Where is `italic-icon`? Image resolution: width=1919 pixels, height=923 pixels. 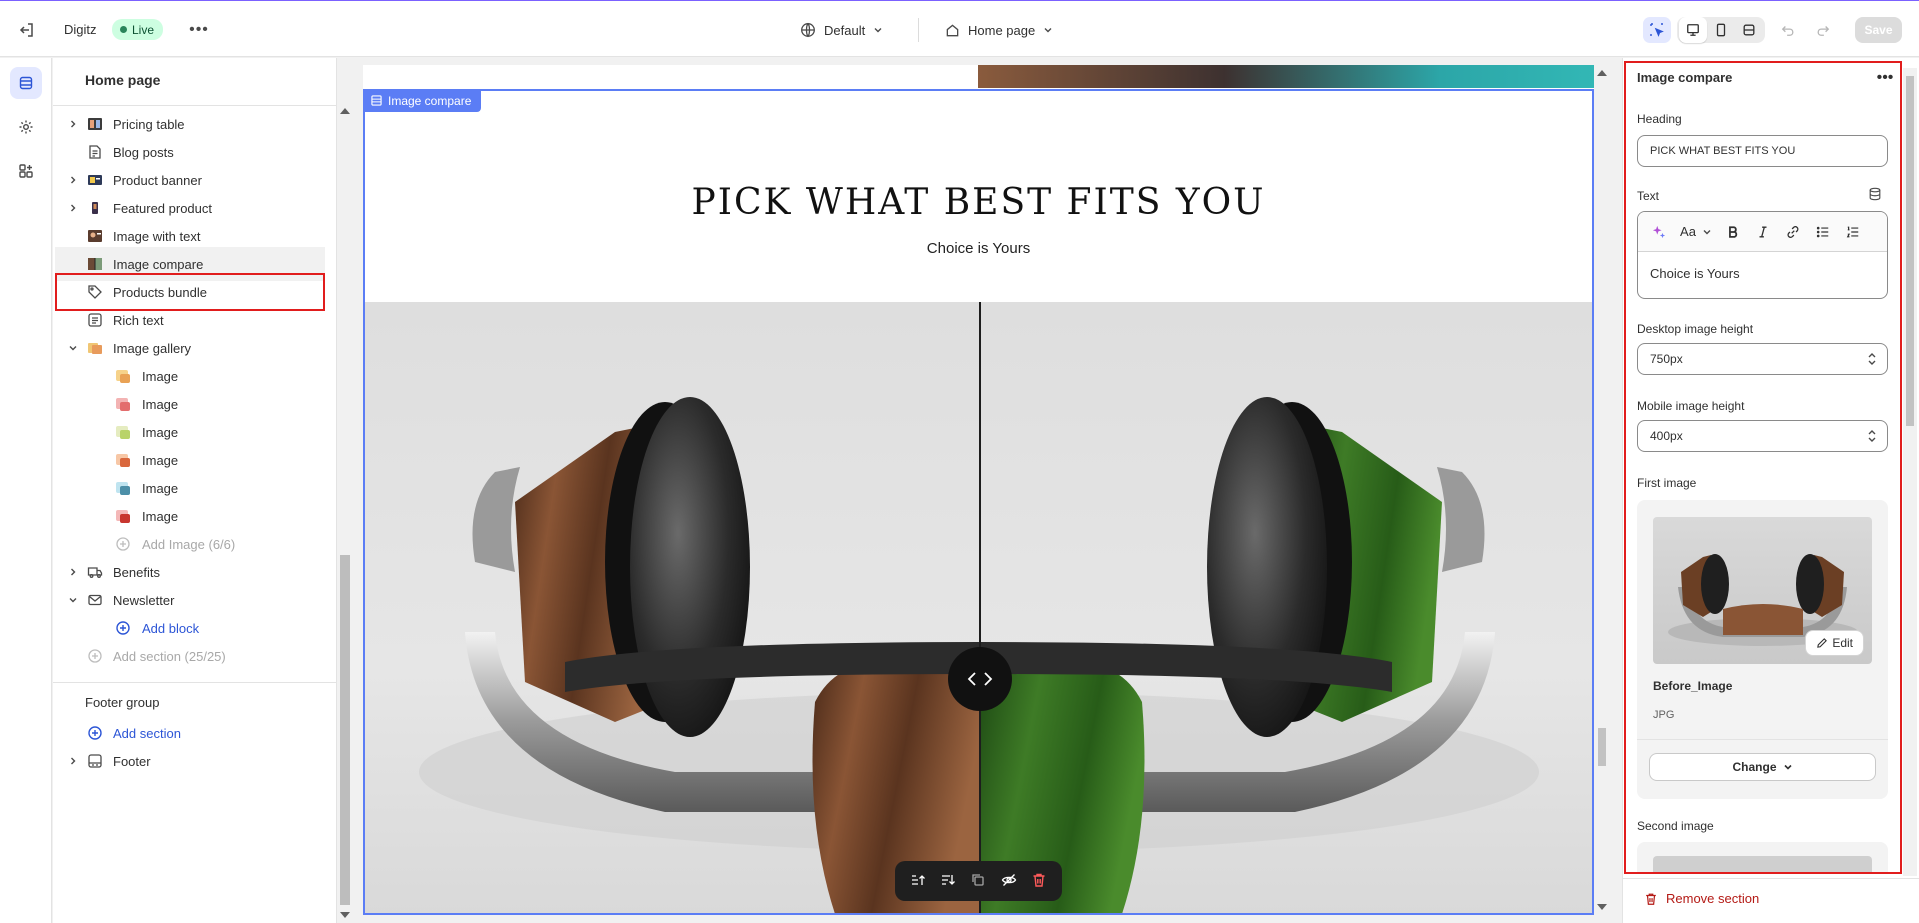 italic-icon is located at coordinates (1763, 232).